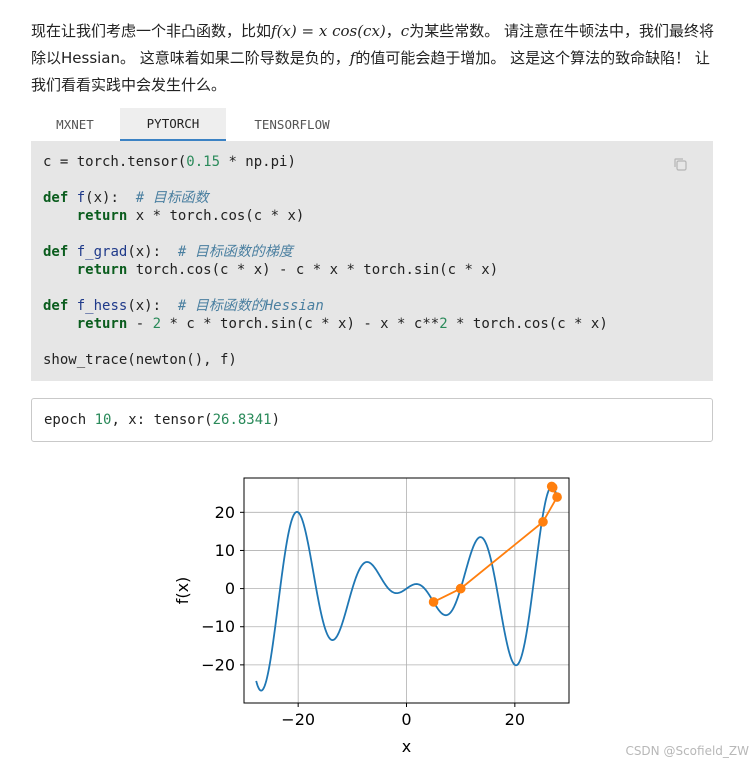  I want to click on tab-pytorch: PYTORCH, so click(173, 124).